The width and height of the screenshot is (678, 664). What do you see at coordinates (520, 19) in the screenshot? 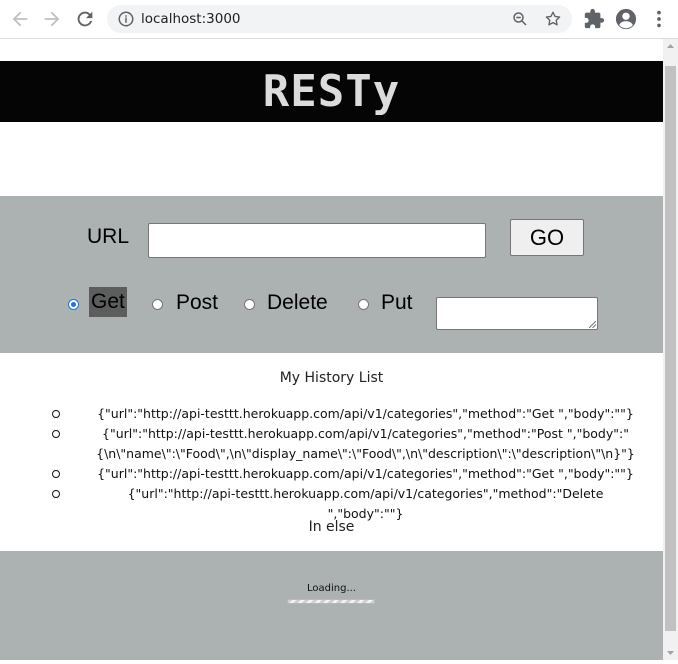
I see `zoom-icon` at bounding box center [520, 19].